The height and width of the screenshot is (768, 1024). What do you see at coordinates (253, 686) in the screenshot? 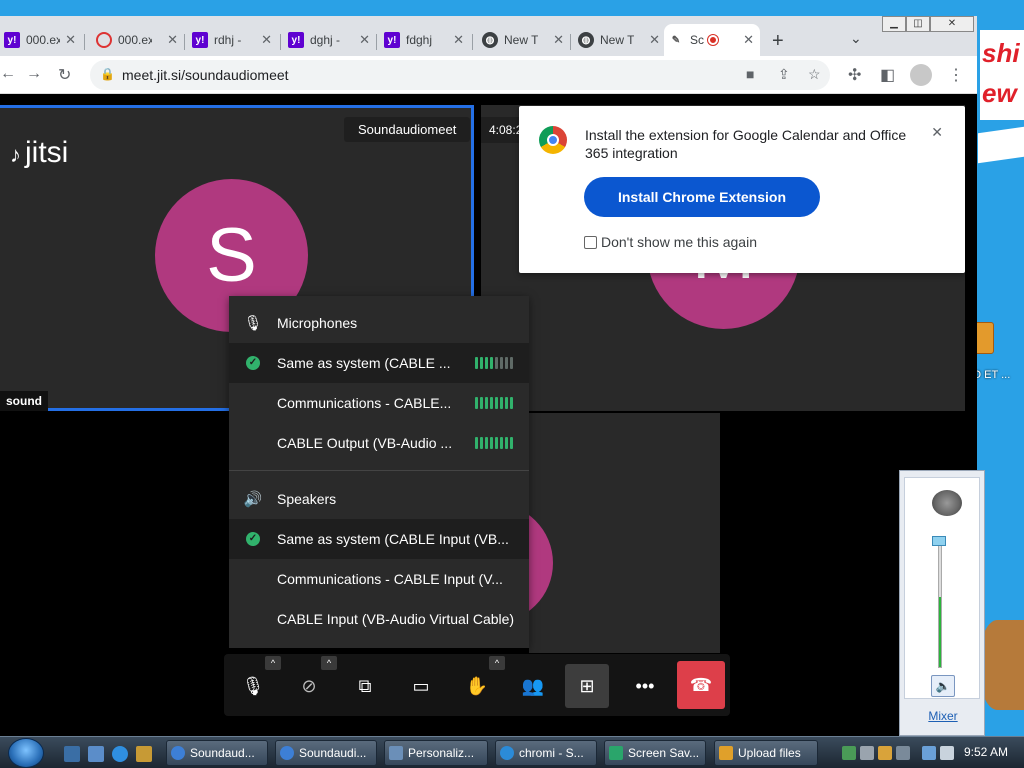
I see `microphone-toggle-button: 🎙` at bounding box center [253, 686].